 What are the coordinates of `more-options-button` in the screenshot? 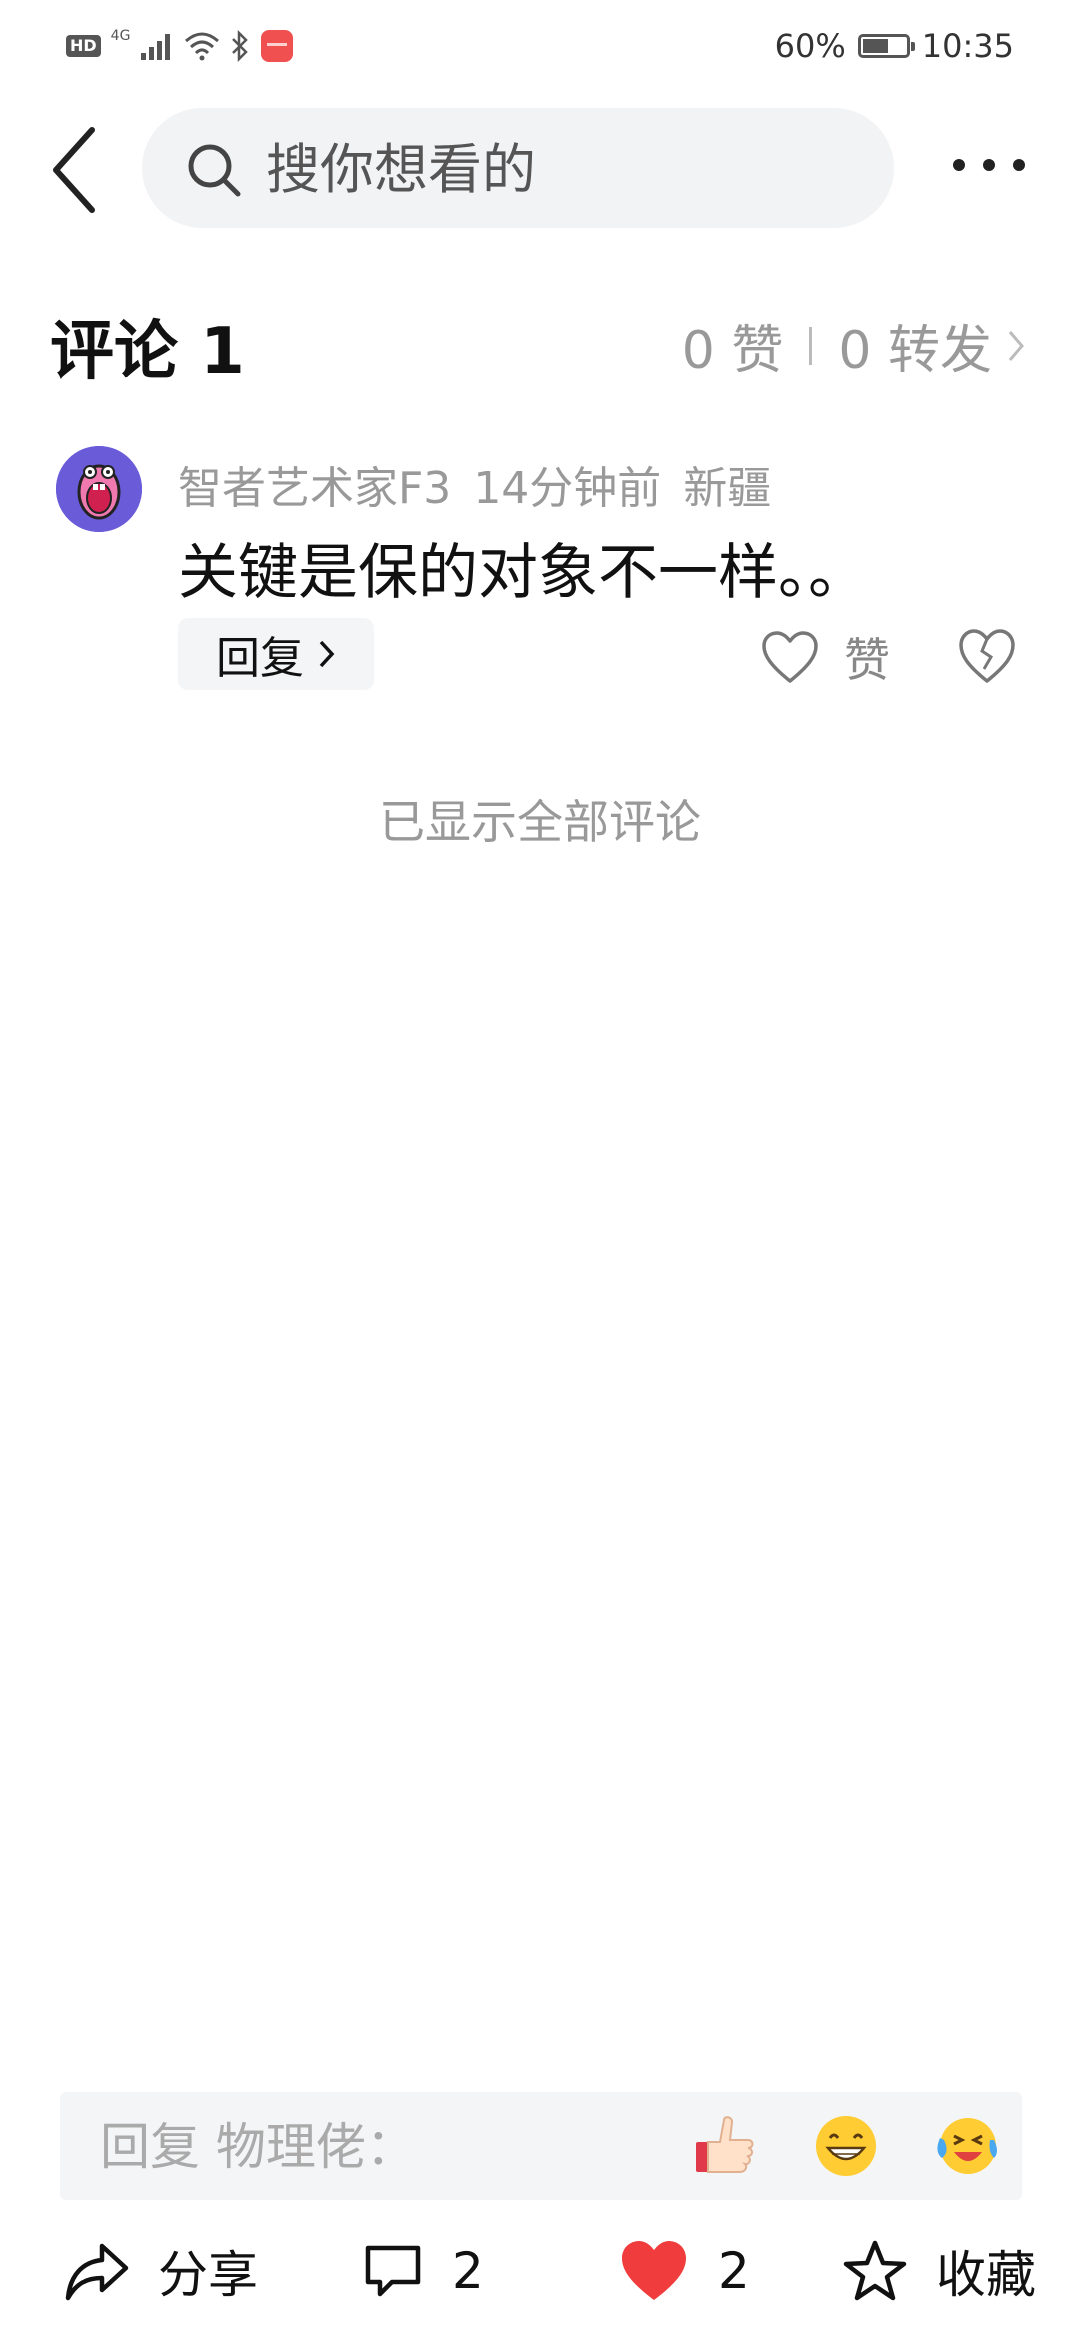 It's located at (989, 165).